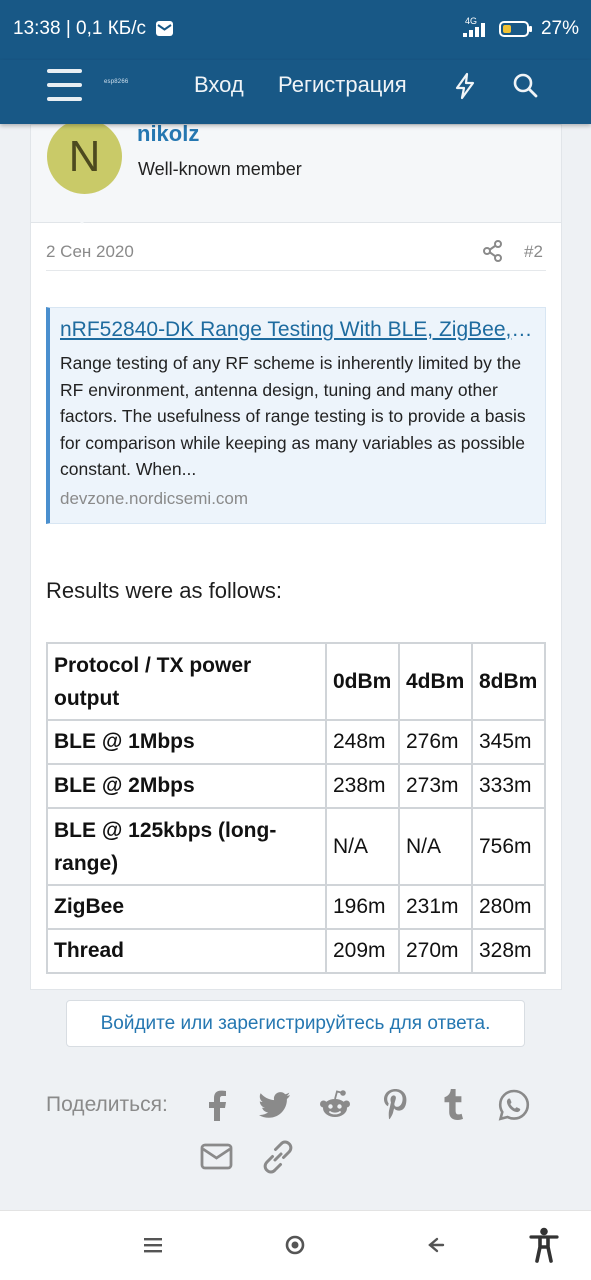  What do you see at coordinates (508, 951) in the screenshot?
I see `table-cell: 328m` at bounding box center [508, 951].